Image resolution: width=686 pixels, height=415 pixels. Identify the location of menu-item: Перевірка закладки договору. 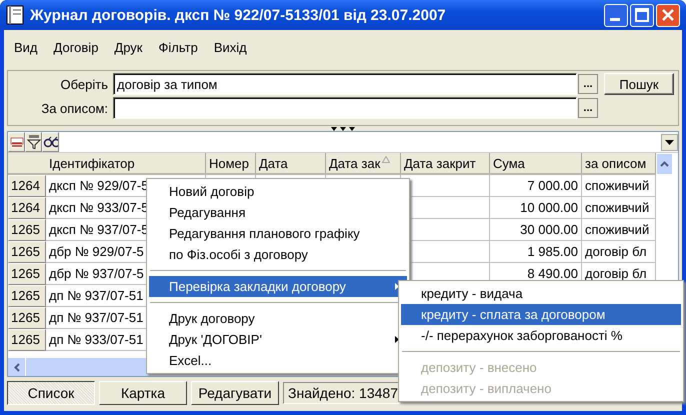
(278, 286).